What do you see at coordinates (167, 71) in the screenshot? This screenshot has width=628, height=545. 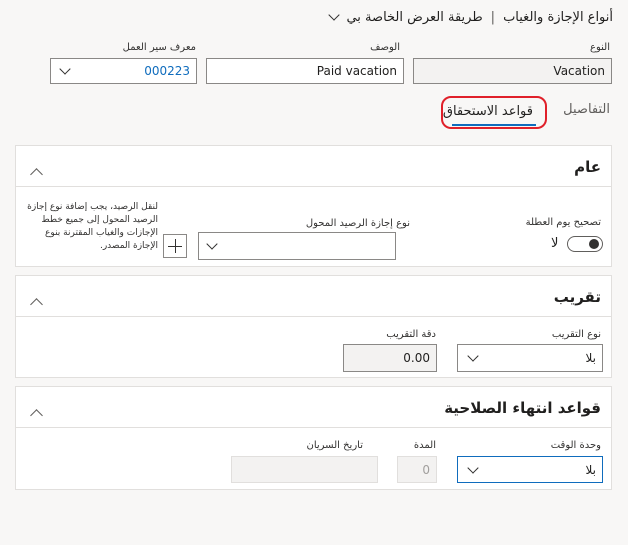 I see `workflow-id-value: 000223` at bounding box center [167, 71].